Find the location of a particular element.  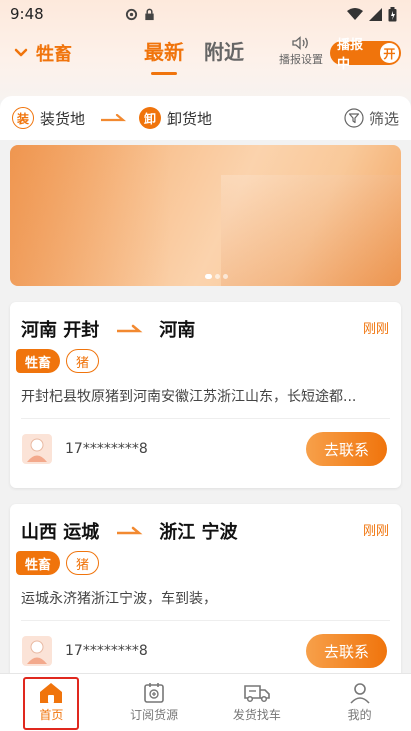

battery-icon is located at coordinates (392, 13).